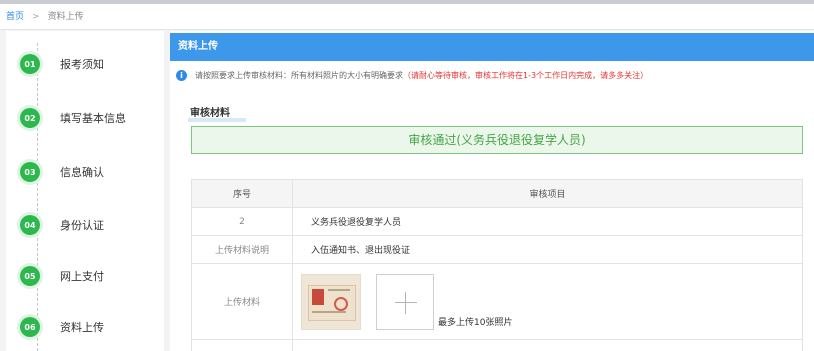  I want to click on upload-cell: 最多上传10张照片, so click(547, 301).